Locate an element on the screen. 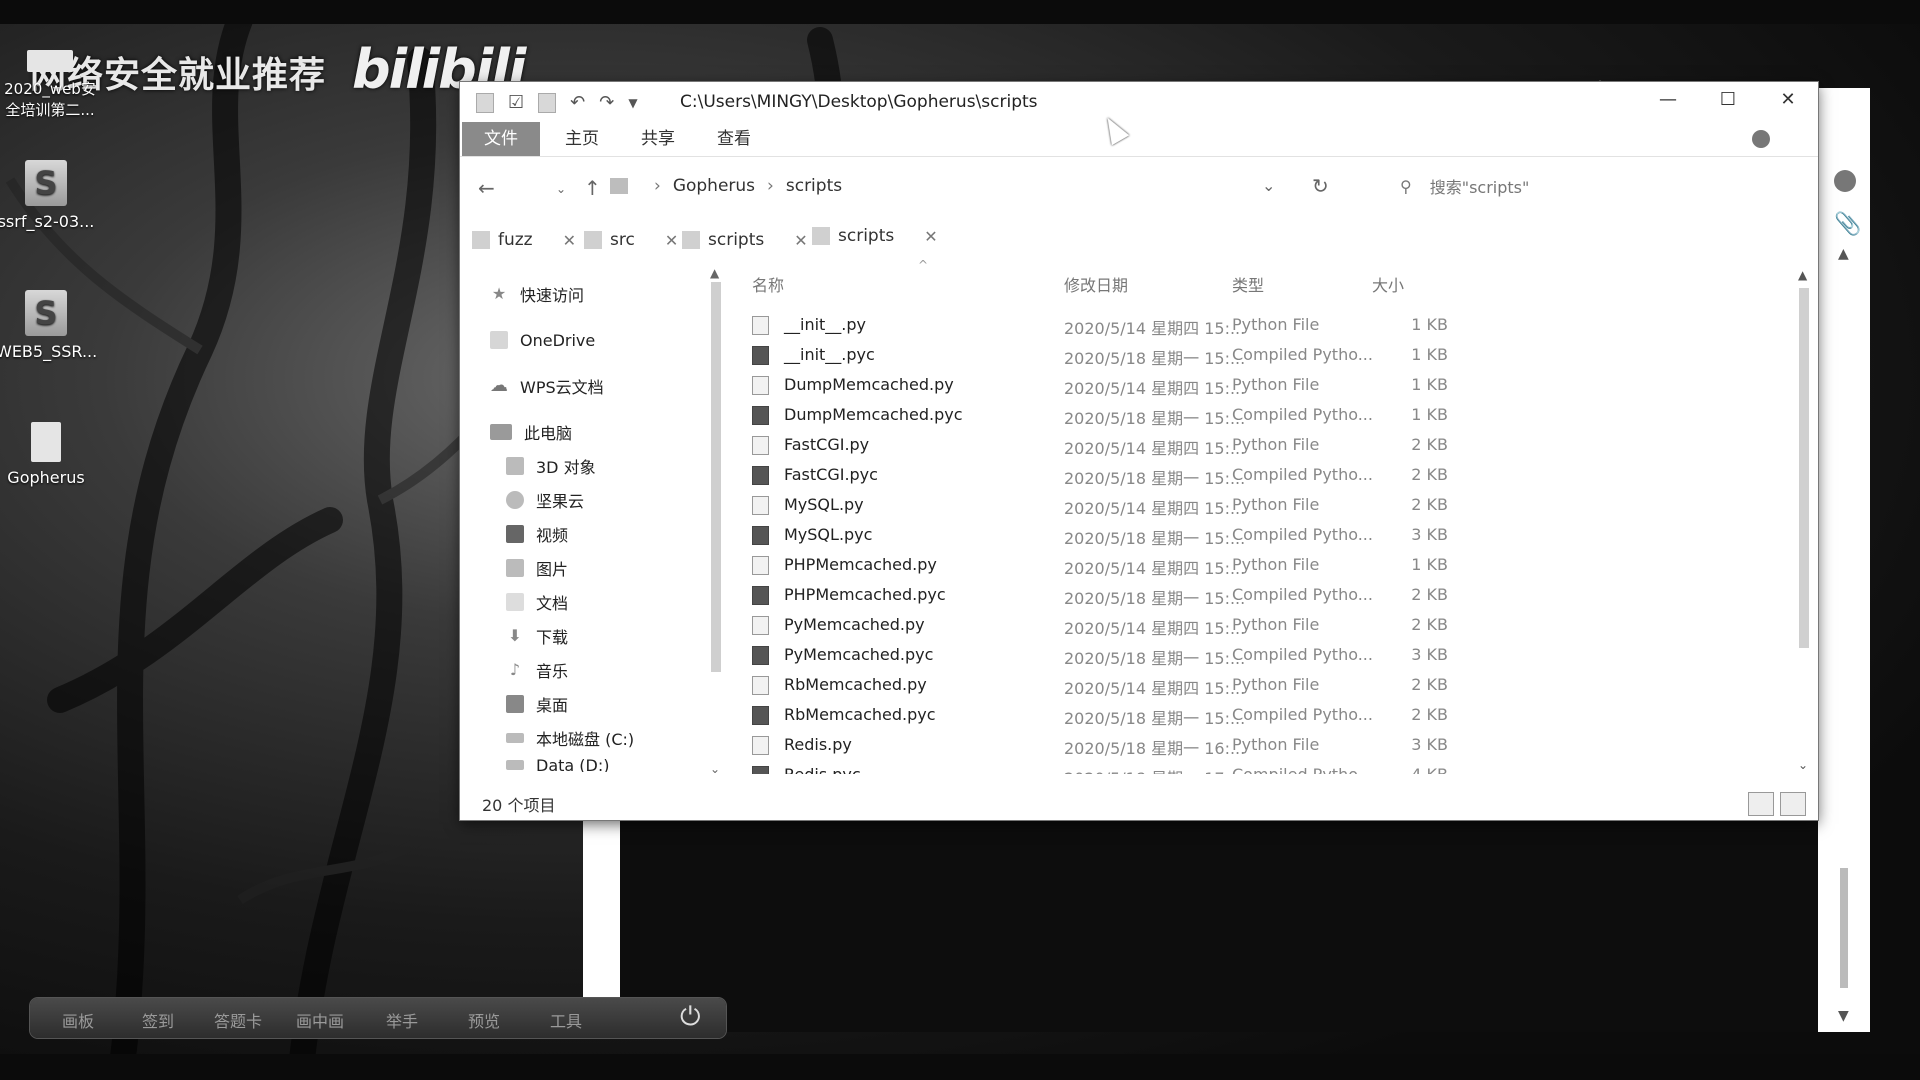 The width and height of the screenshot is (1920, 1080). folder-icon is located at coordinates (485, 102).